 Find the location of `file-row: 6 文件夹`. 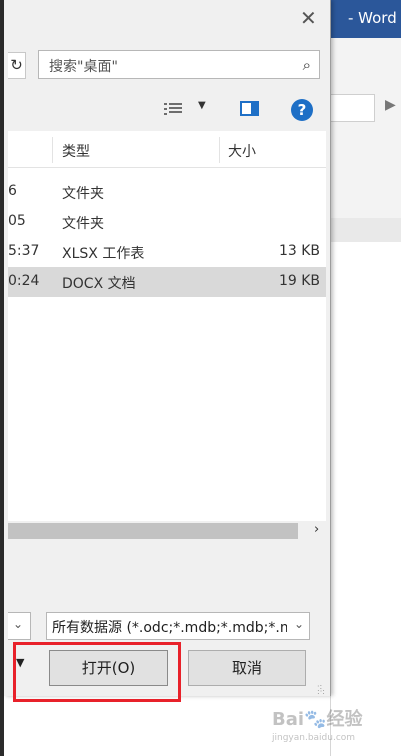

file-row: 6 文件夹 is located at coordinates (167, 192).